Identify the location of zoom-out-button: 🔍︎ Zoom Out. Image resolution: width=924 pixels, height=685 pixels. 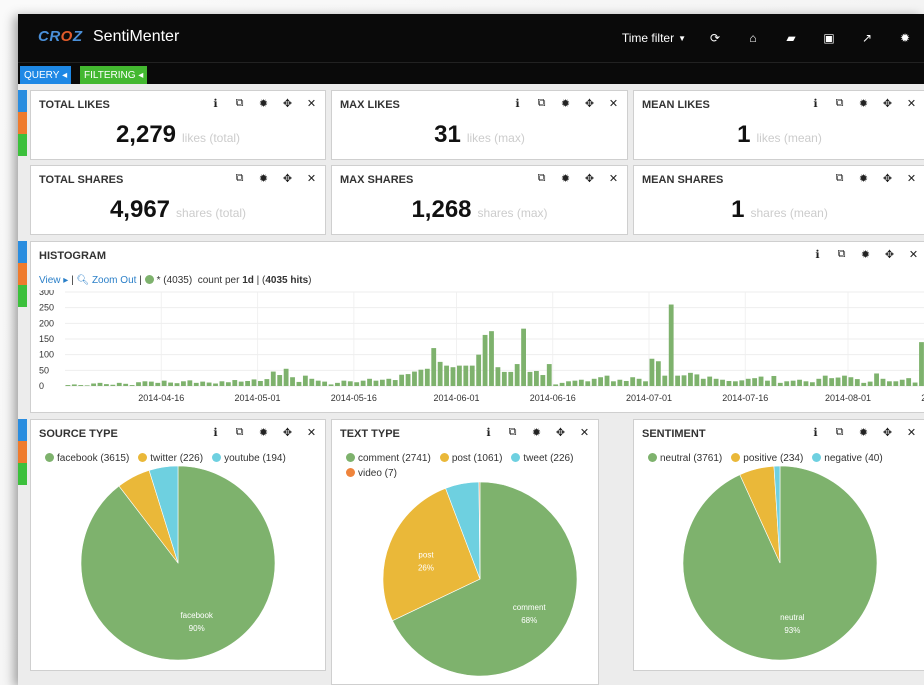
(106, 280).